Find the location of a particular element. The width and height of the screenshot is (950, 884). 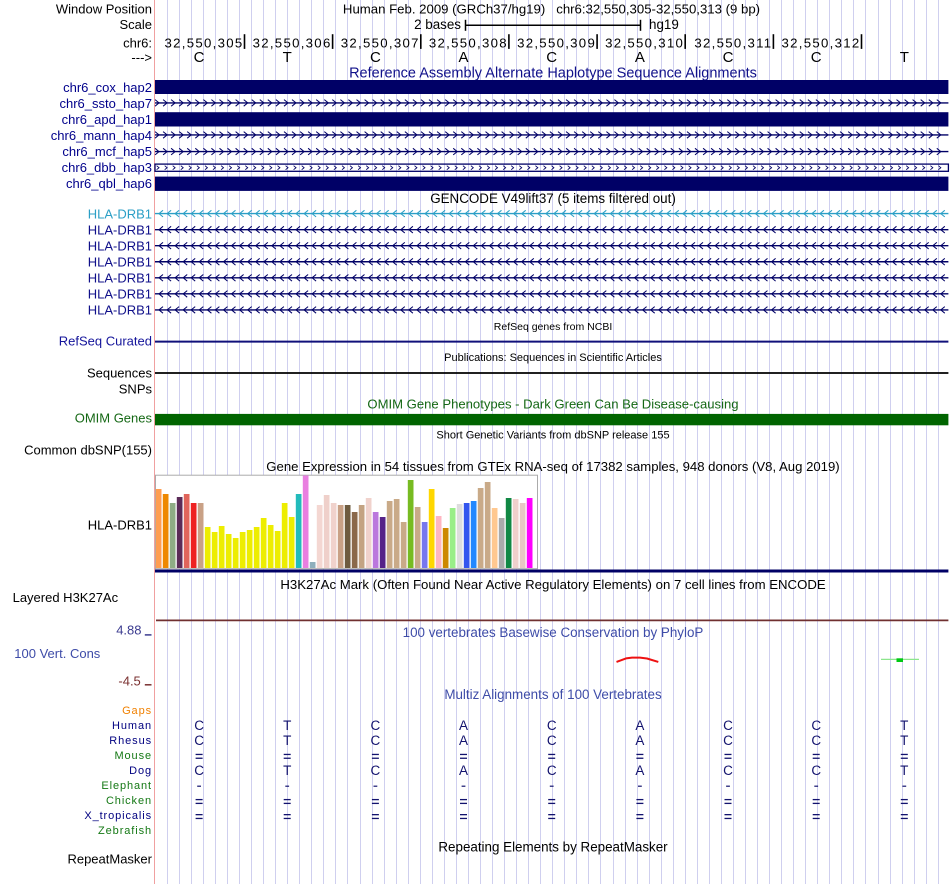

svg-text: Elephant is located at coordinates (126, 786).